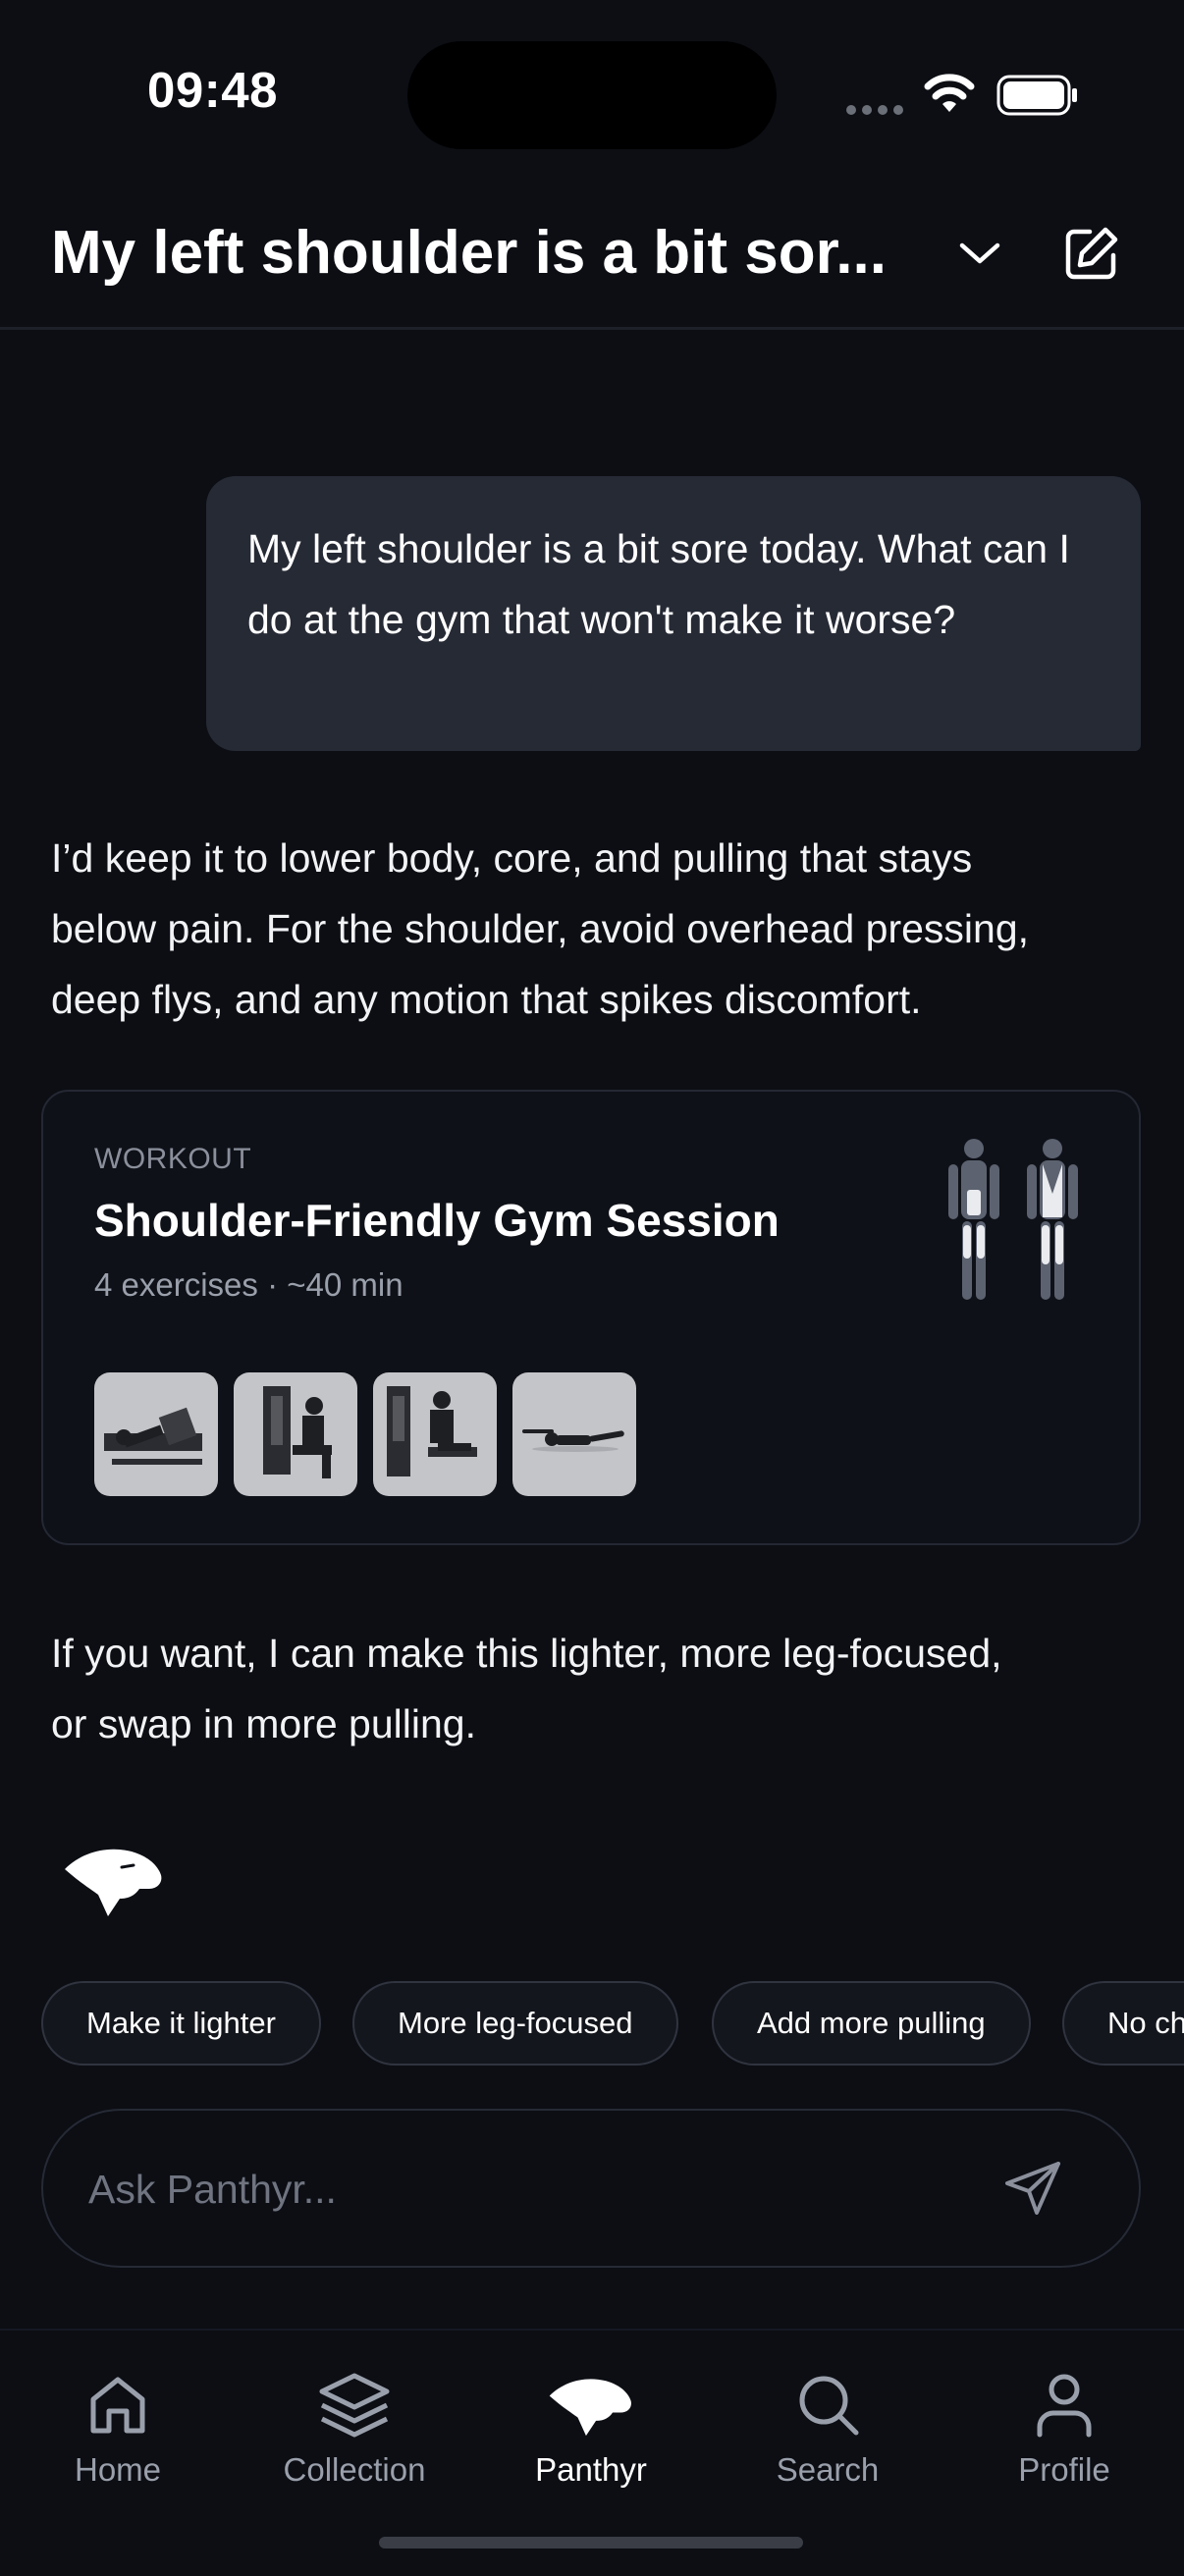 The image size is (1184, 2576). Describe the element at coordinates (437, 1220) in the screenshot. I see `workout-card-title: Shoulder-Friendly Gym Session` at that location.